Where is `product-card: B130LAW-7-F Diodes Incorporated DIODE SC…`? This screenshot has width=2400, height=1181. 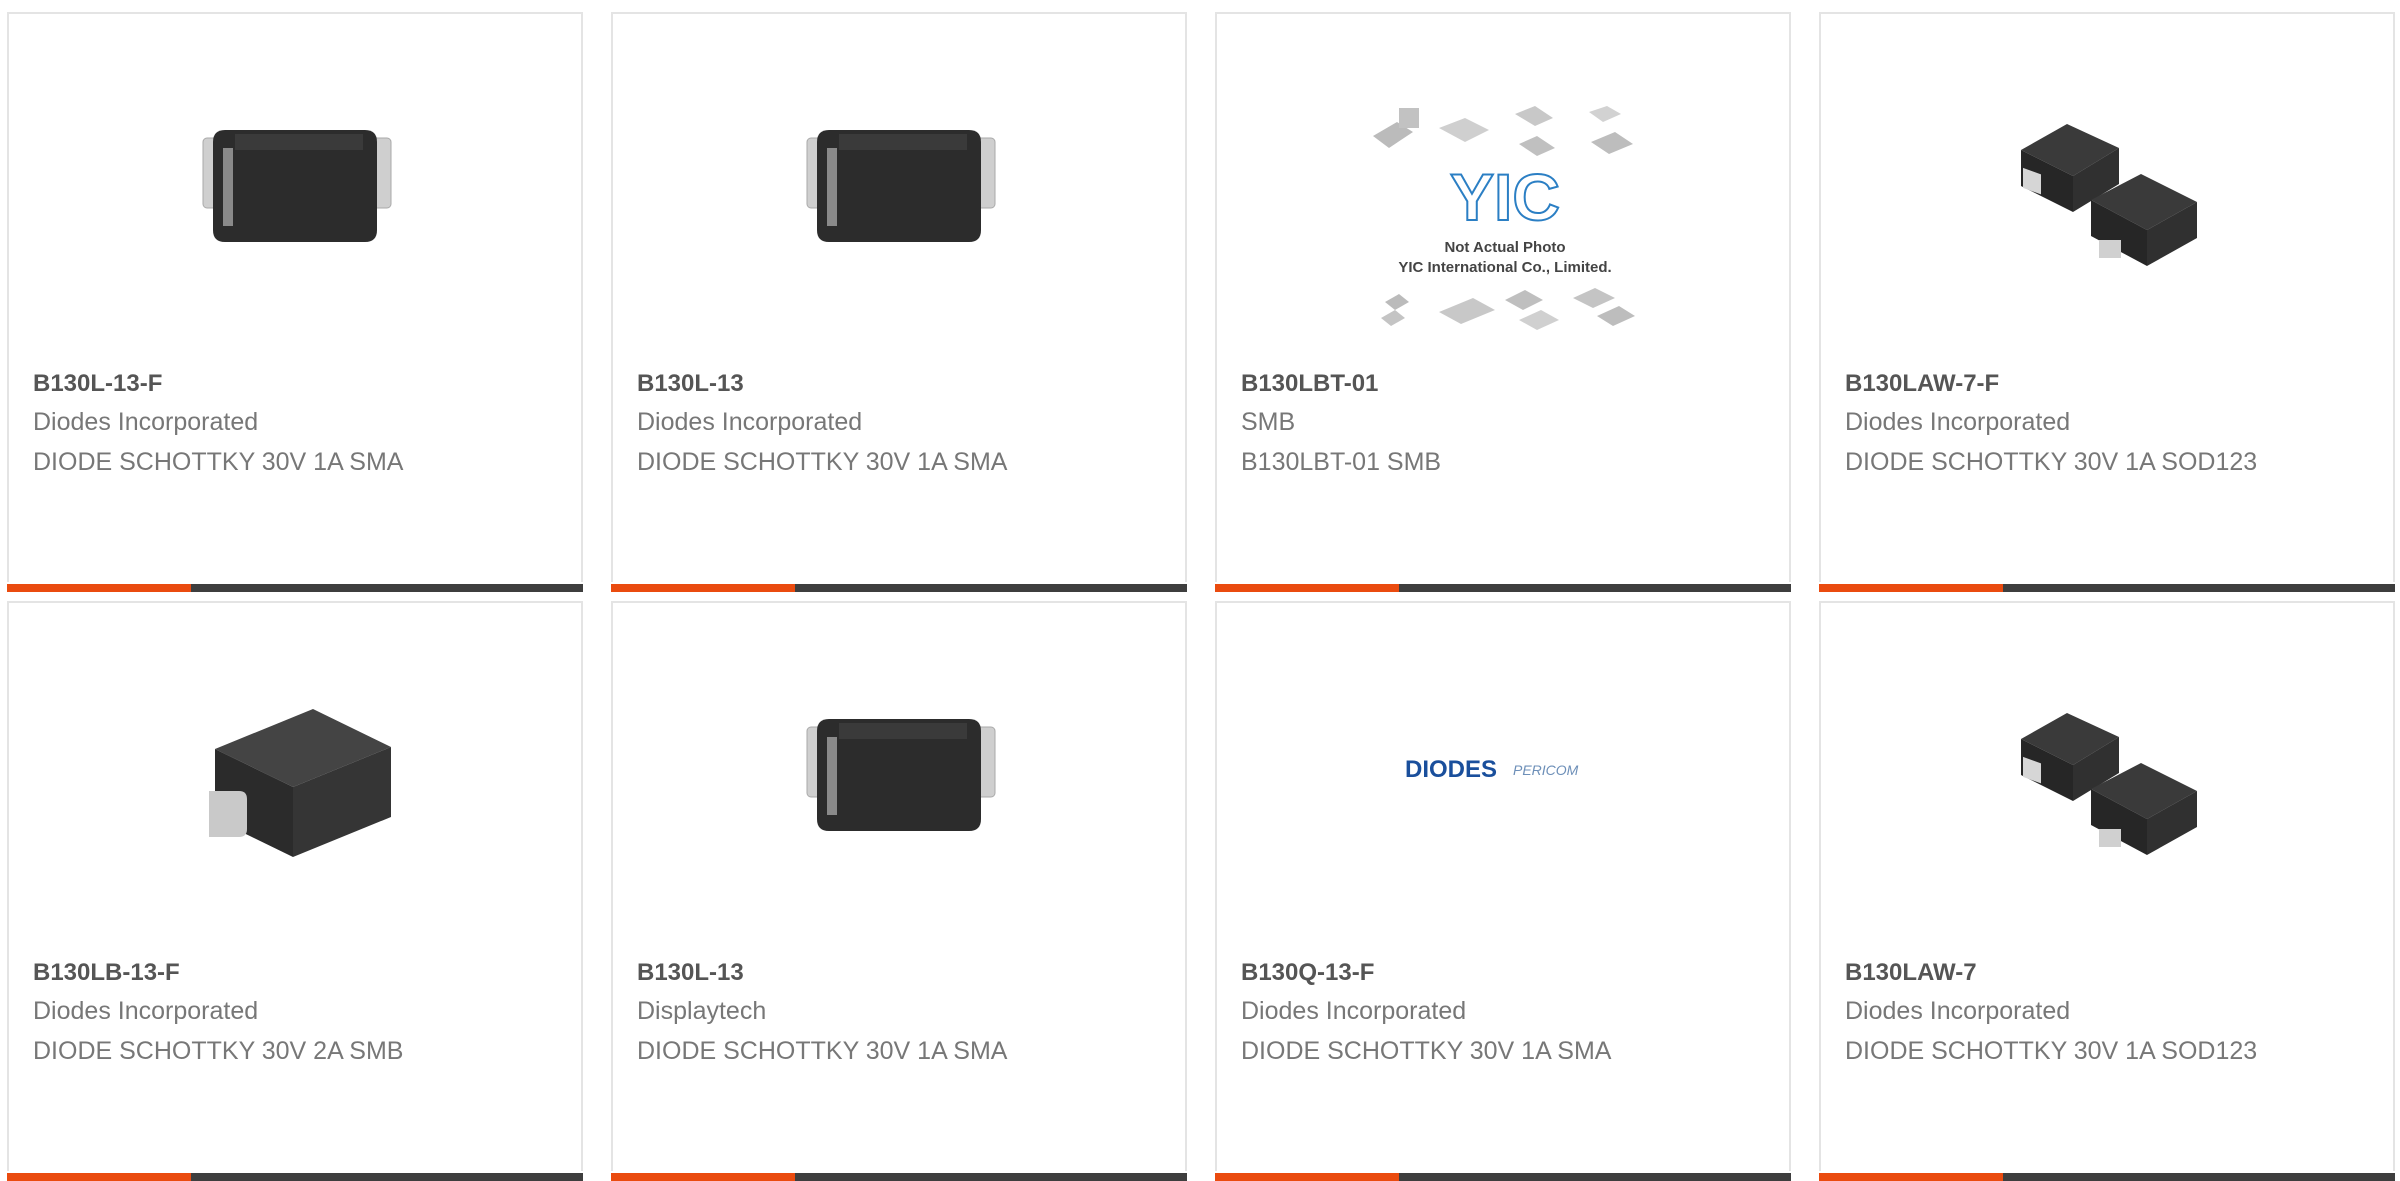
product-card: B130LAW-7-F Diodes Incorporated DIODE SC… is located at coordinates (2107, 302).